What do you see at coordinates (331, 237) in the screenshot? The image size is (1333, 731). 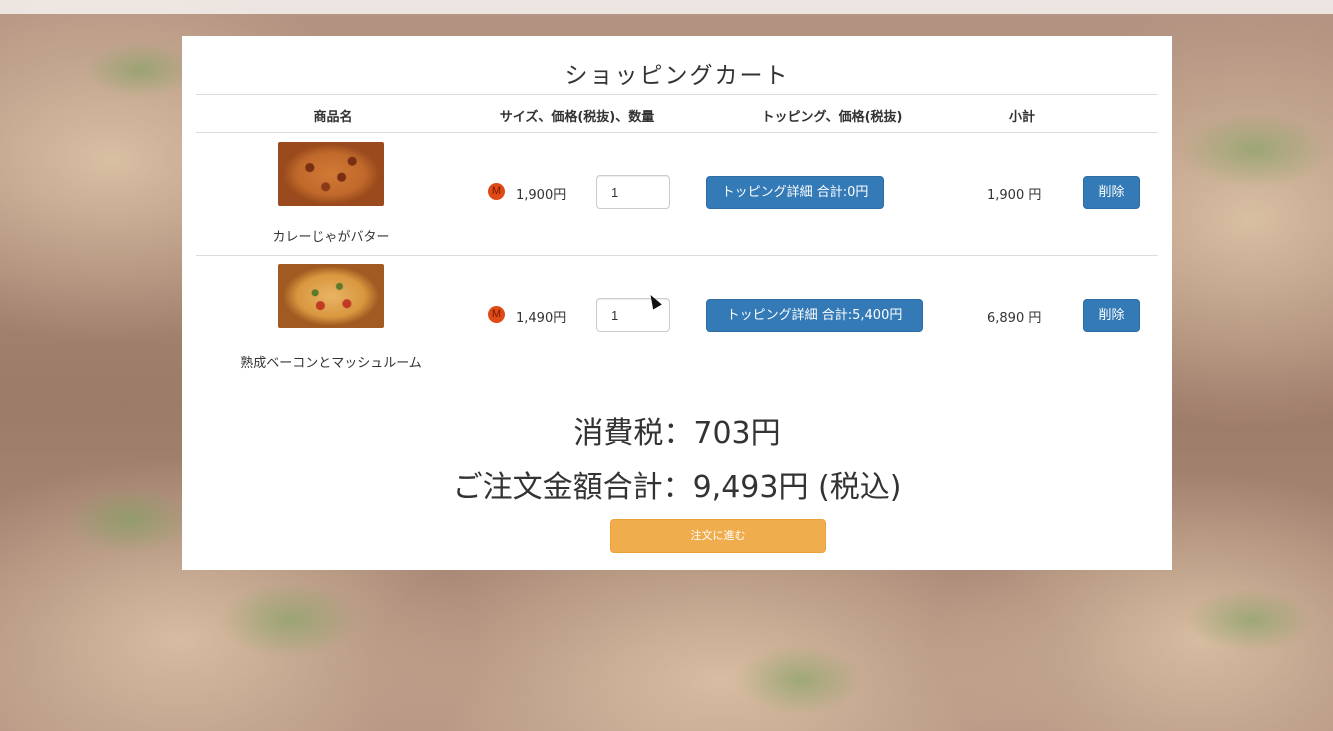 I see `item-name: カレーじゃがバター` at bounding box center [331, 237].